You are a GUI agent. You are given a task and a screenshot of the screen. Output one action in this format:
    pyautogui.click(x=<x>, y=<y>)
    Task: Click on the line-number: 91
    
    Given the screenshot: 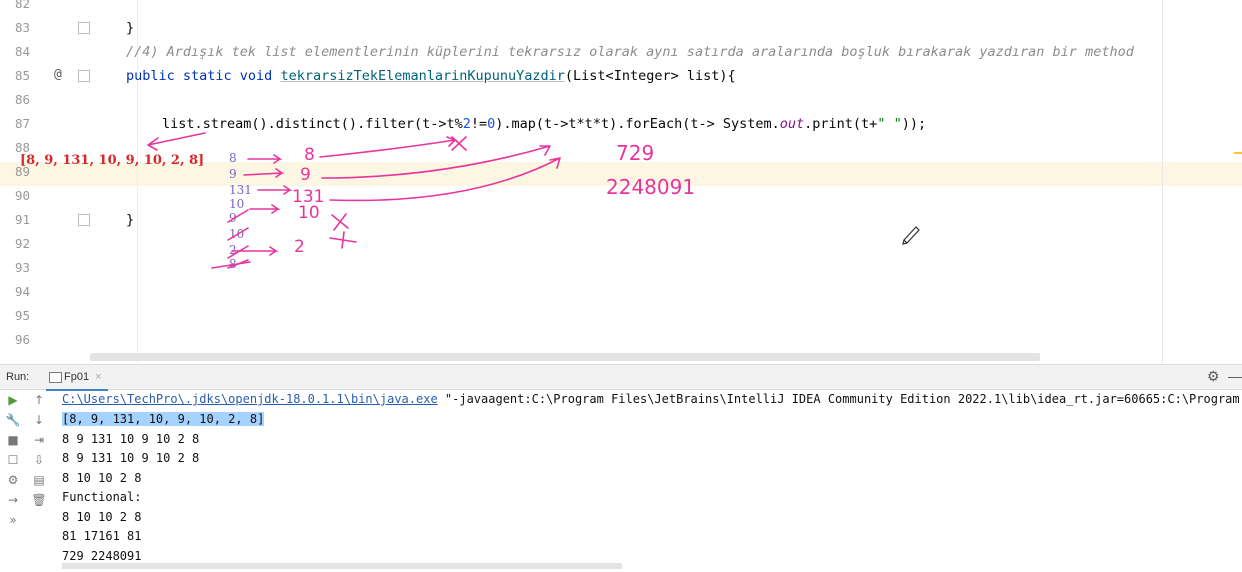 What is the action you would take?
    pyautogui.click(x=22, y=219)
    